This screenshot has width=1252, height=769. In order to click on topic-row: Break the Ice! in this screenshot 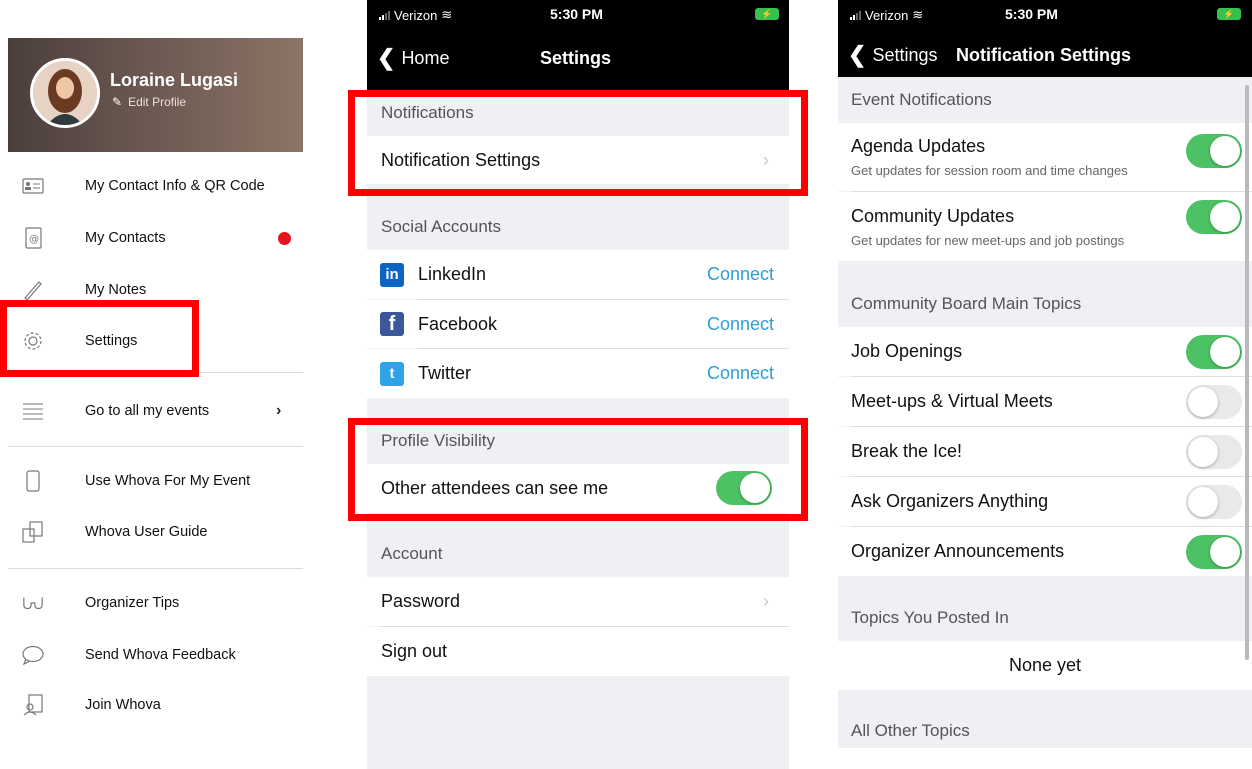, I will do `click(1045, 451)`.